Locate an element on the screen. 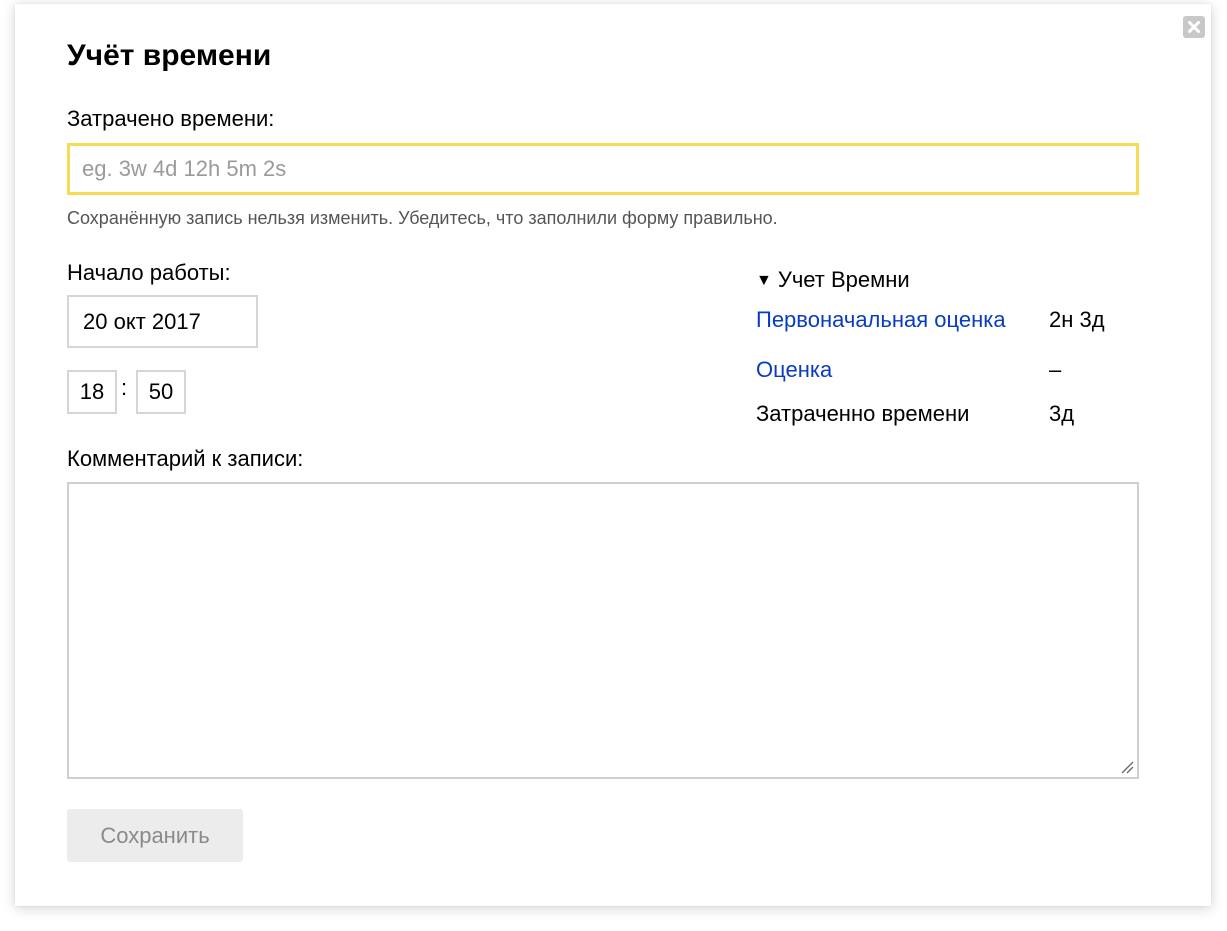 This screenshot has width=1227, height=931. estimate-value: – is located at coordinates (1055, 369).